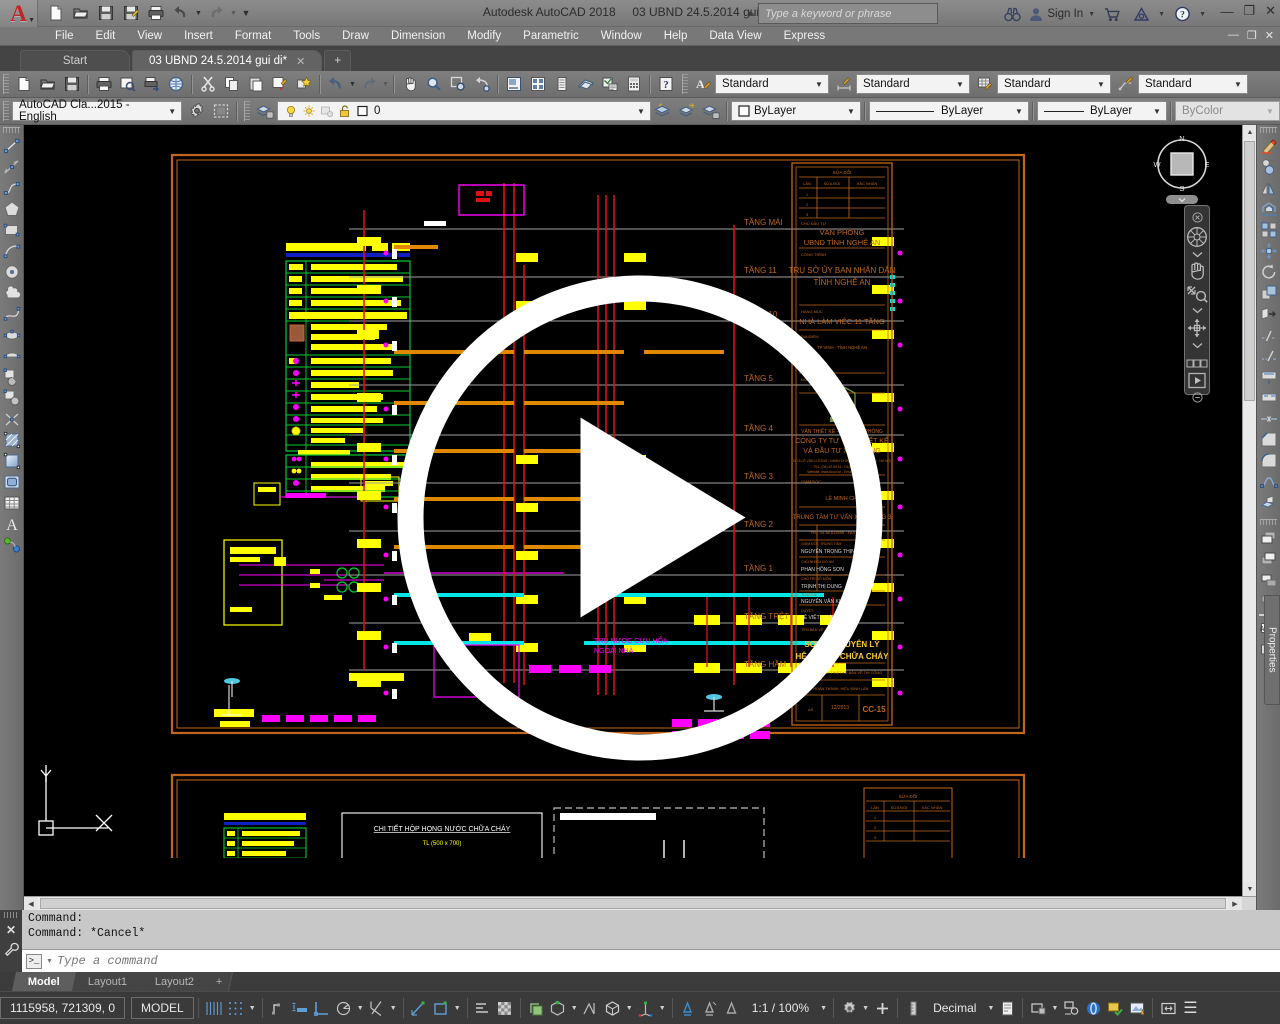 The width and height of the screenshot is (1280, 1024). Describe the element at coordinates (236, 1008) in the screenshot. I see `snap-mode-icon` at that location.